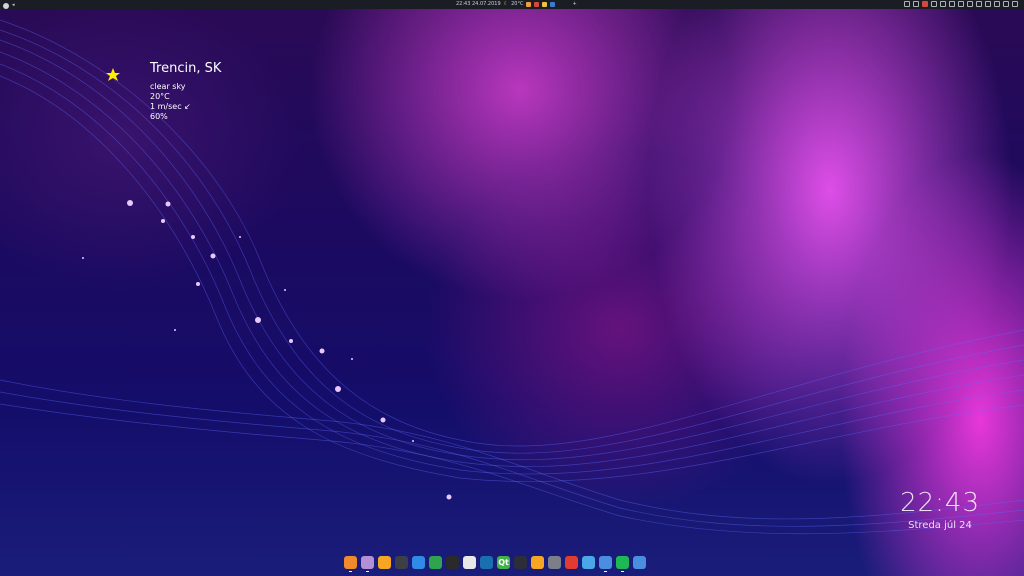 The width and height of the screenshot is (1024, 576). Describe the element at coordinates (1015, 4) in the screenshot. I see `power-icon` at that location.